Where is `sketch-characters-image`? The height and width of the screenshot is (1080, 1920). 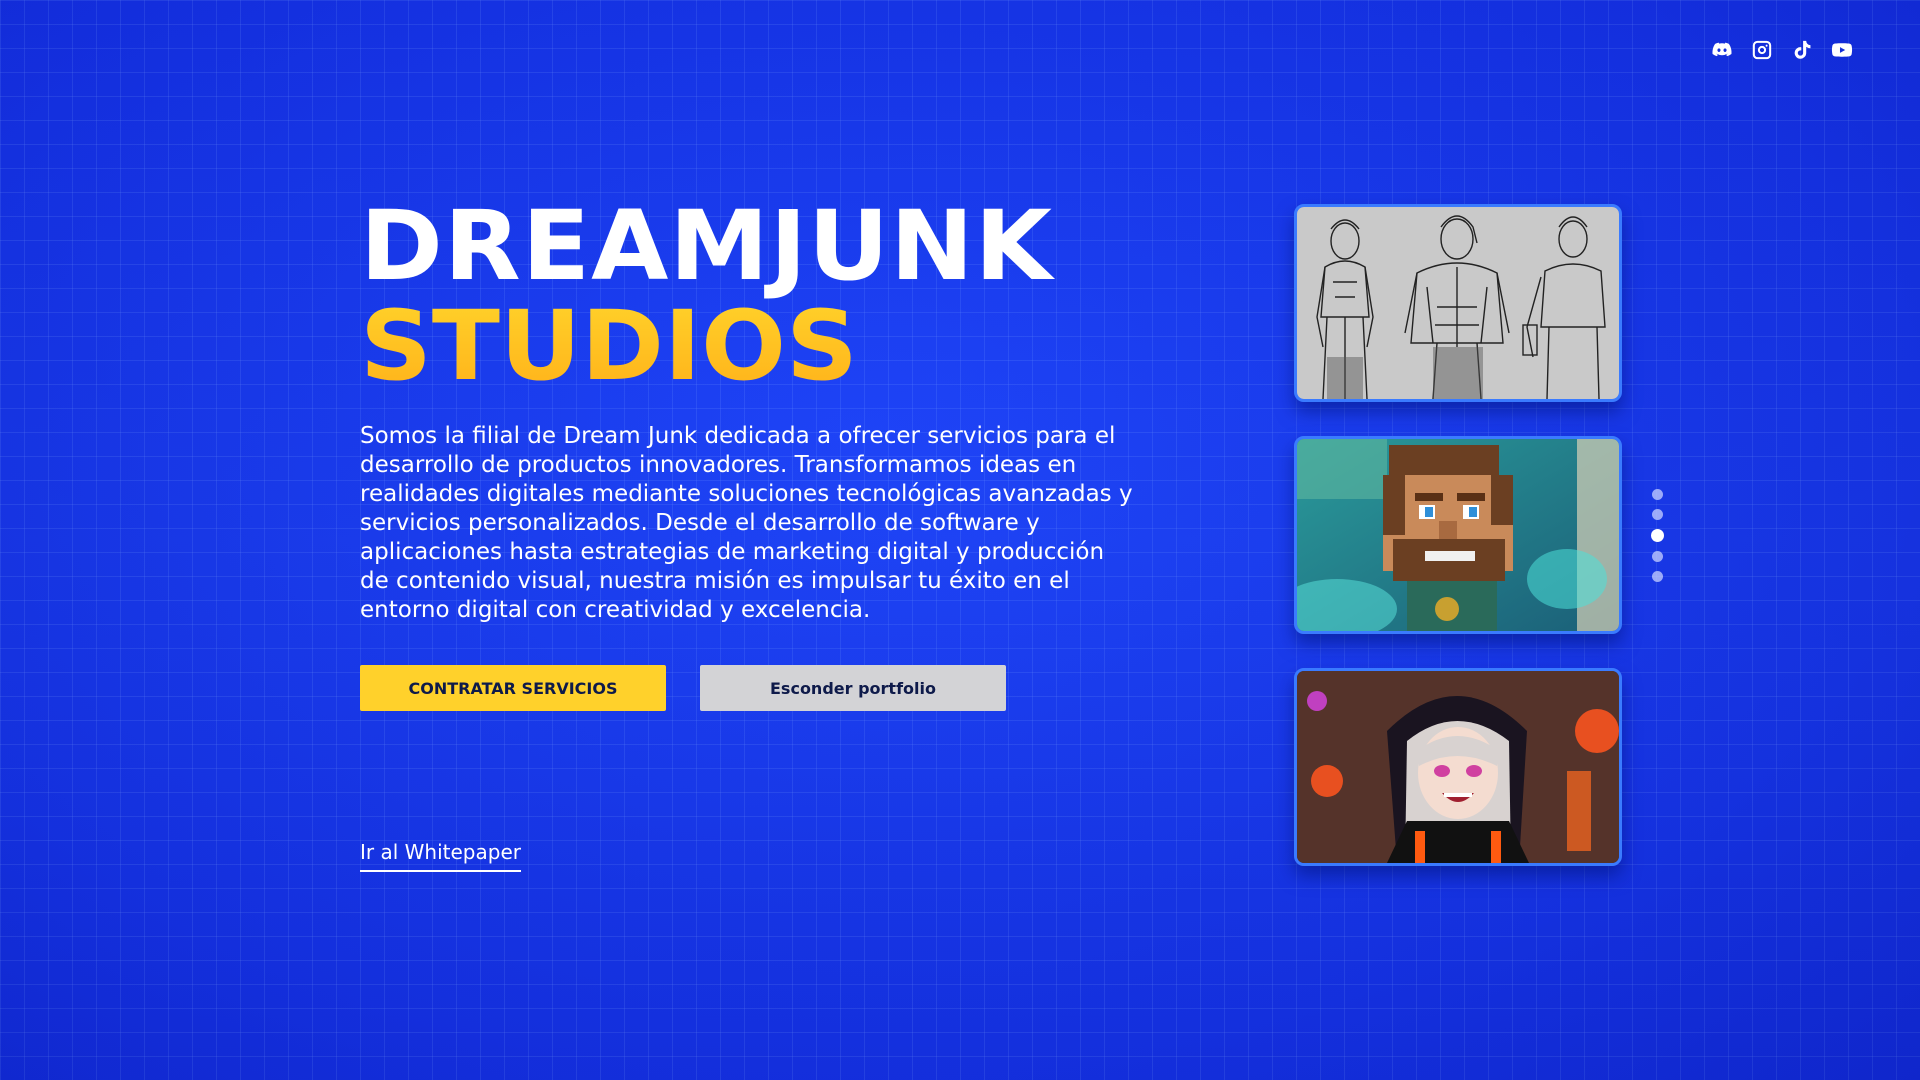
sketch-characters-image is located at coordinates (1458, 303).